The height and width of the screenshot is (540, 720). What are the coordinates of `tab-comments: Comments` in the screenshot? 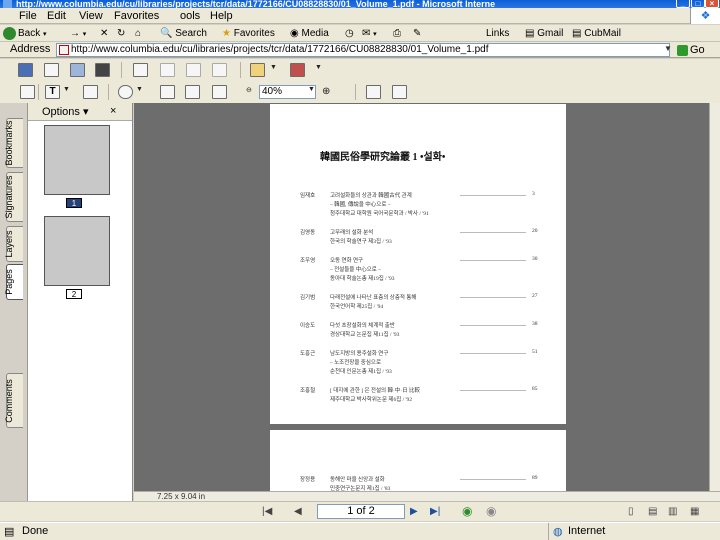 It's located at (13, 400).